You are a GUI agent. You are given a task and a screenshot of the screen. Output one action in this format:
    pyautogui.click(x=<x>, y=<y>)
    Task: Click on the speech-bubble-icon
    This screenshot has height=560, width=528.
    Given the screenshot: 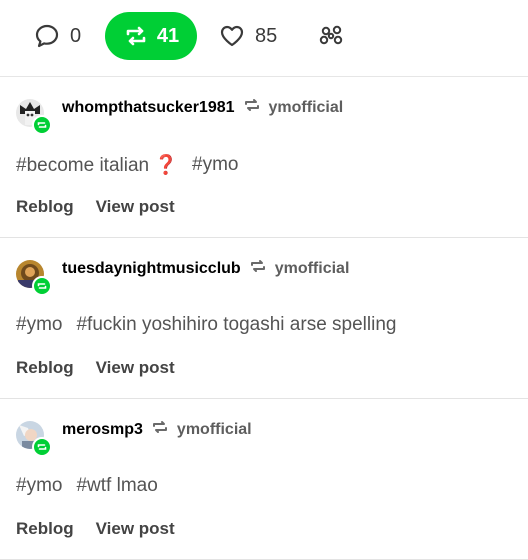 What is the action you would take?
    pyautogui.click(x=47, y=36)
    